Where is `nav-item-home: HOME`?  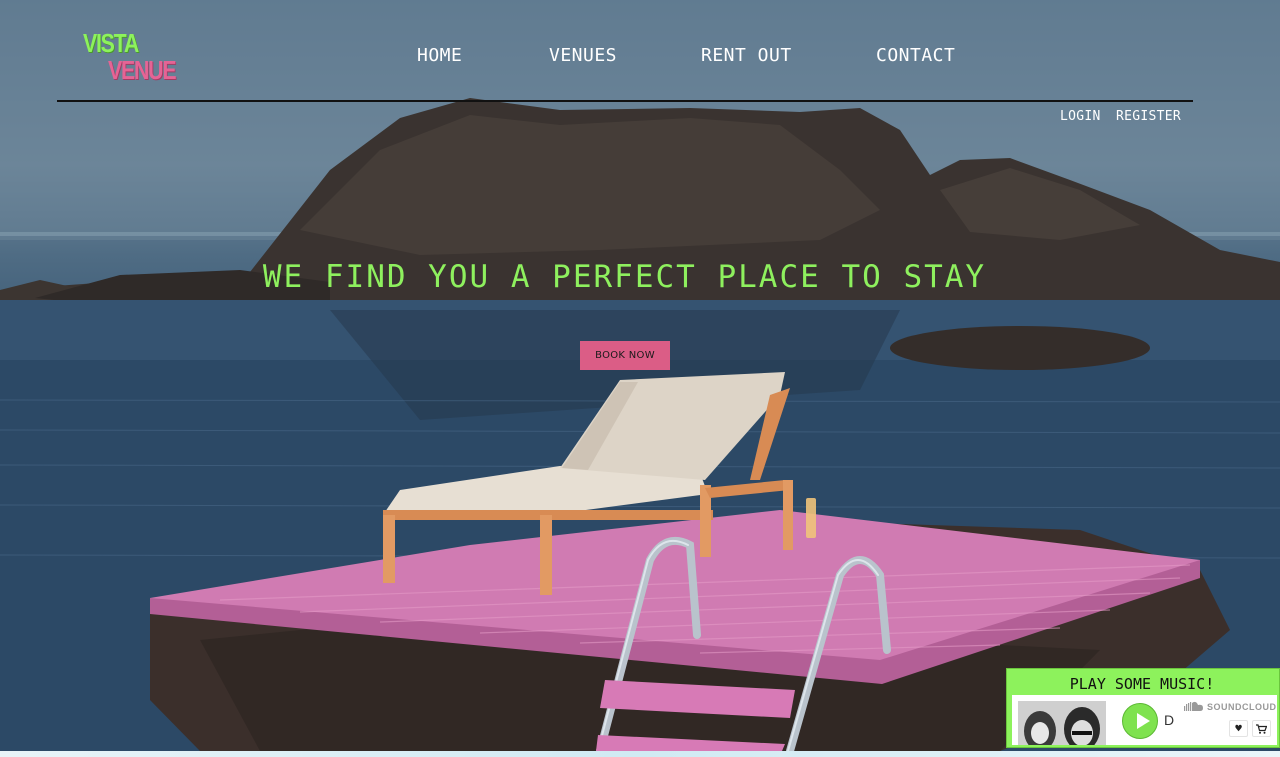
nav-item-home: HOME is located at coordinates (439, 55).